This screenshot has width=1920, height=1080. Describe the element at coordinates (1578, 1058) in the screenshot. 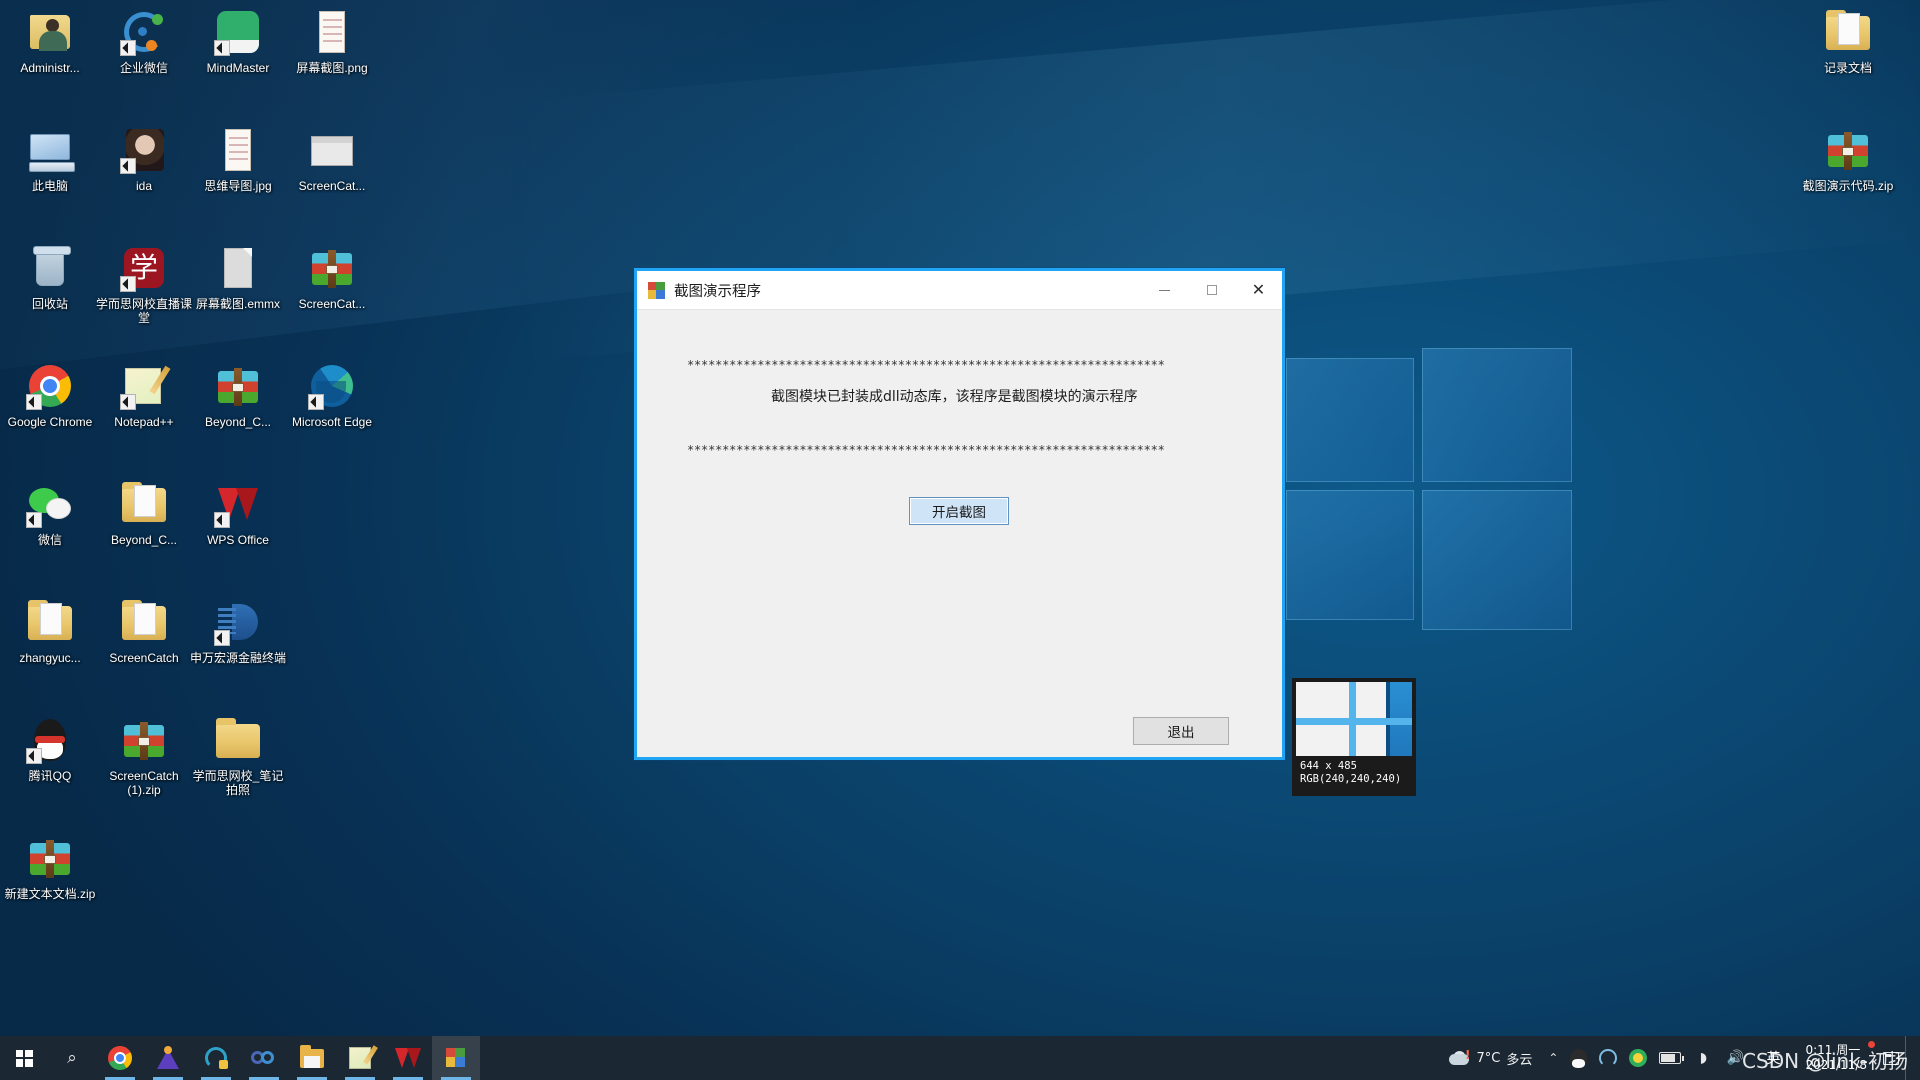

I see `tray-icon-qq` at that location.